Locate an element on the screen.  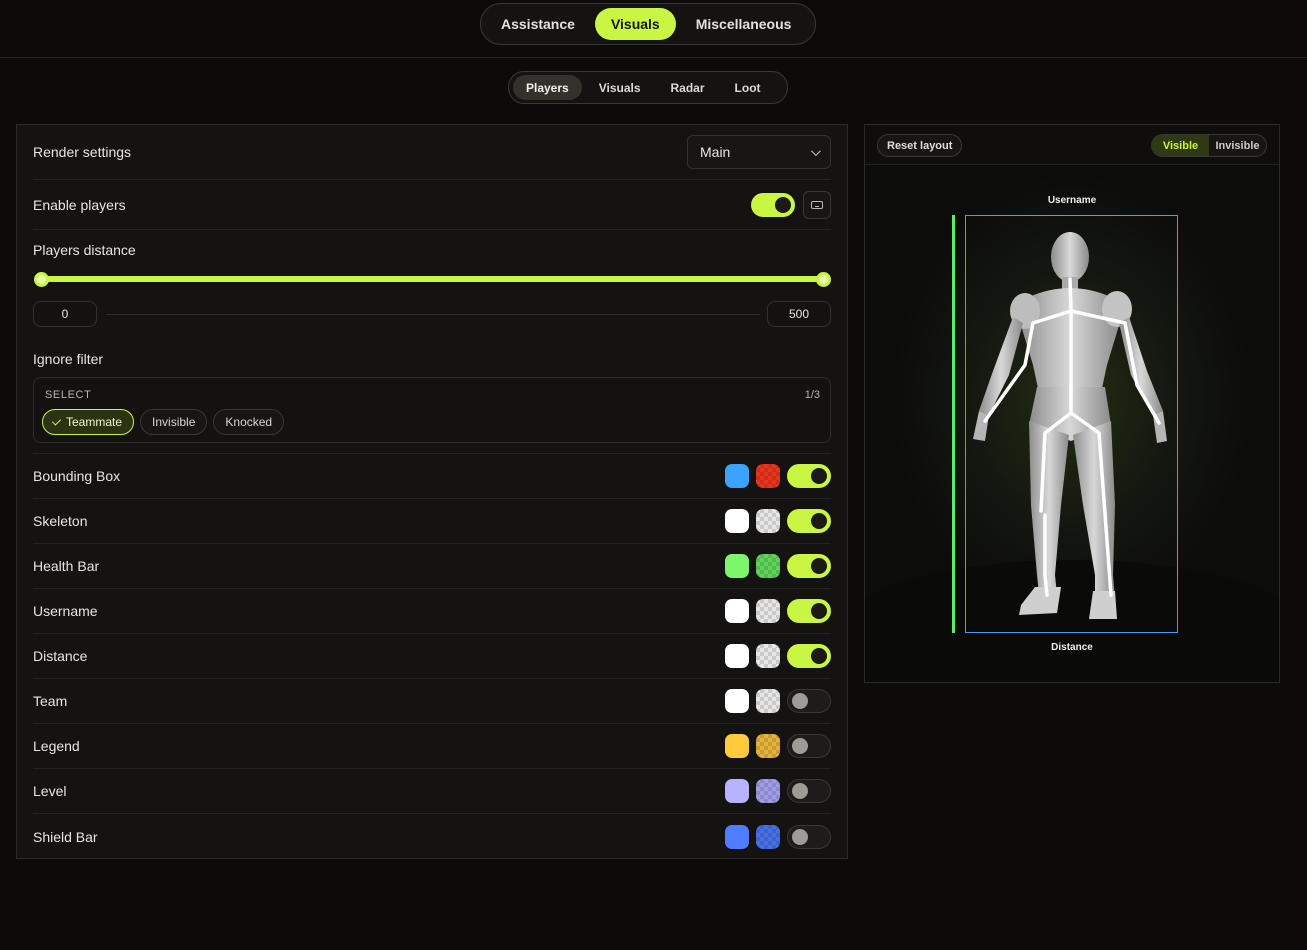
feature-label: Legend is located at coordinates (56, 746).